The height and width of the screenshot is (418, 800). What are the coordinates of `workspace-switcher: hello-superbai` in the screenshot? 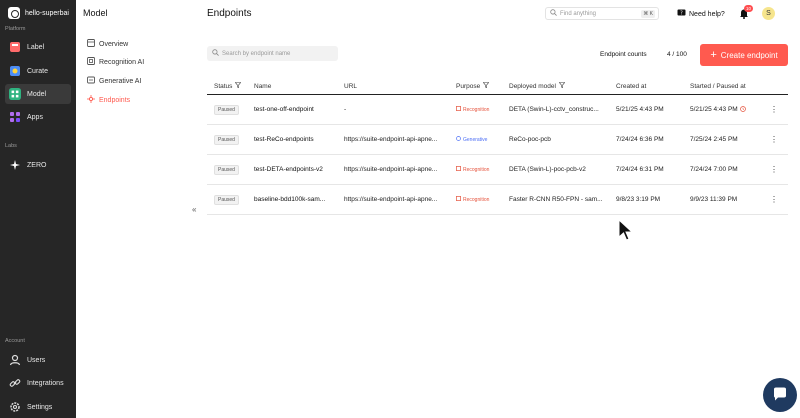 It's located at (38, 13).